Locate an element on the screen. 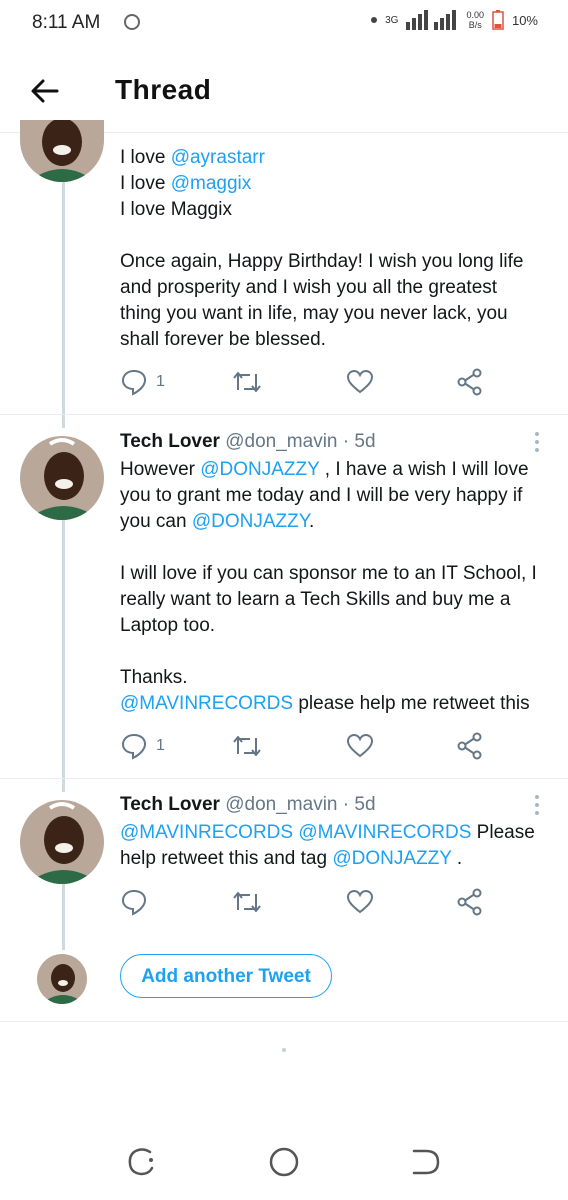 This screenshot has height=1200, width=568. tweet-actions is located at coordinates (310, 903).